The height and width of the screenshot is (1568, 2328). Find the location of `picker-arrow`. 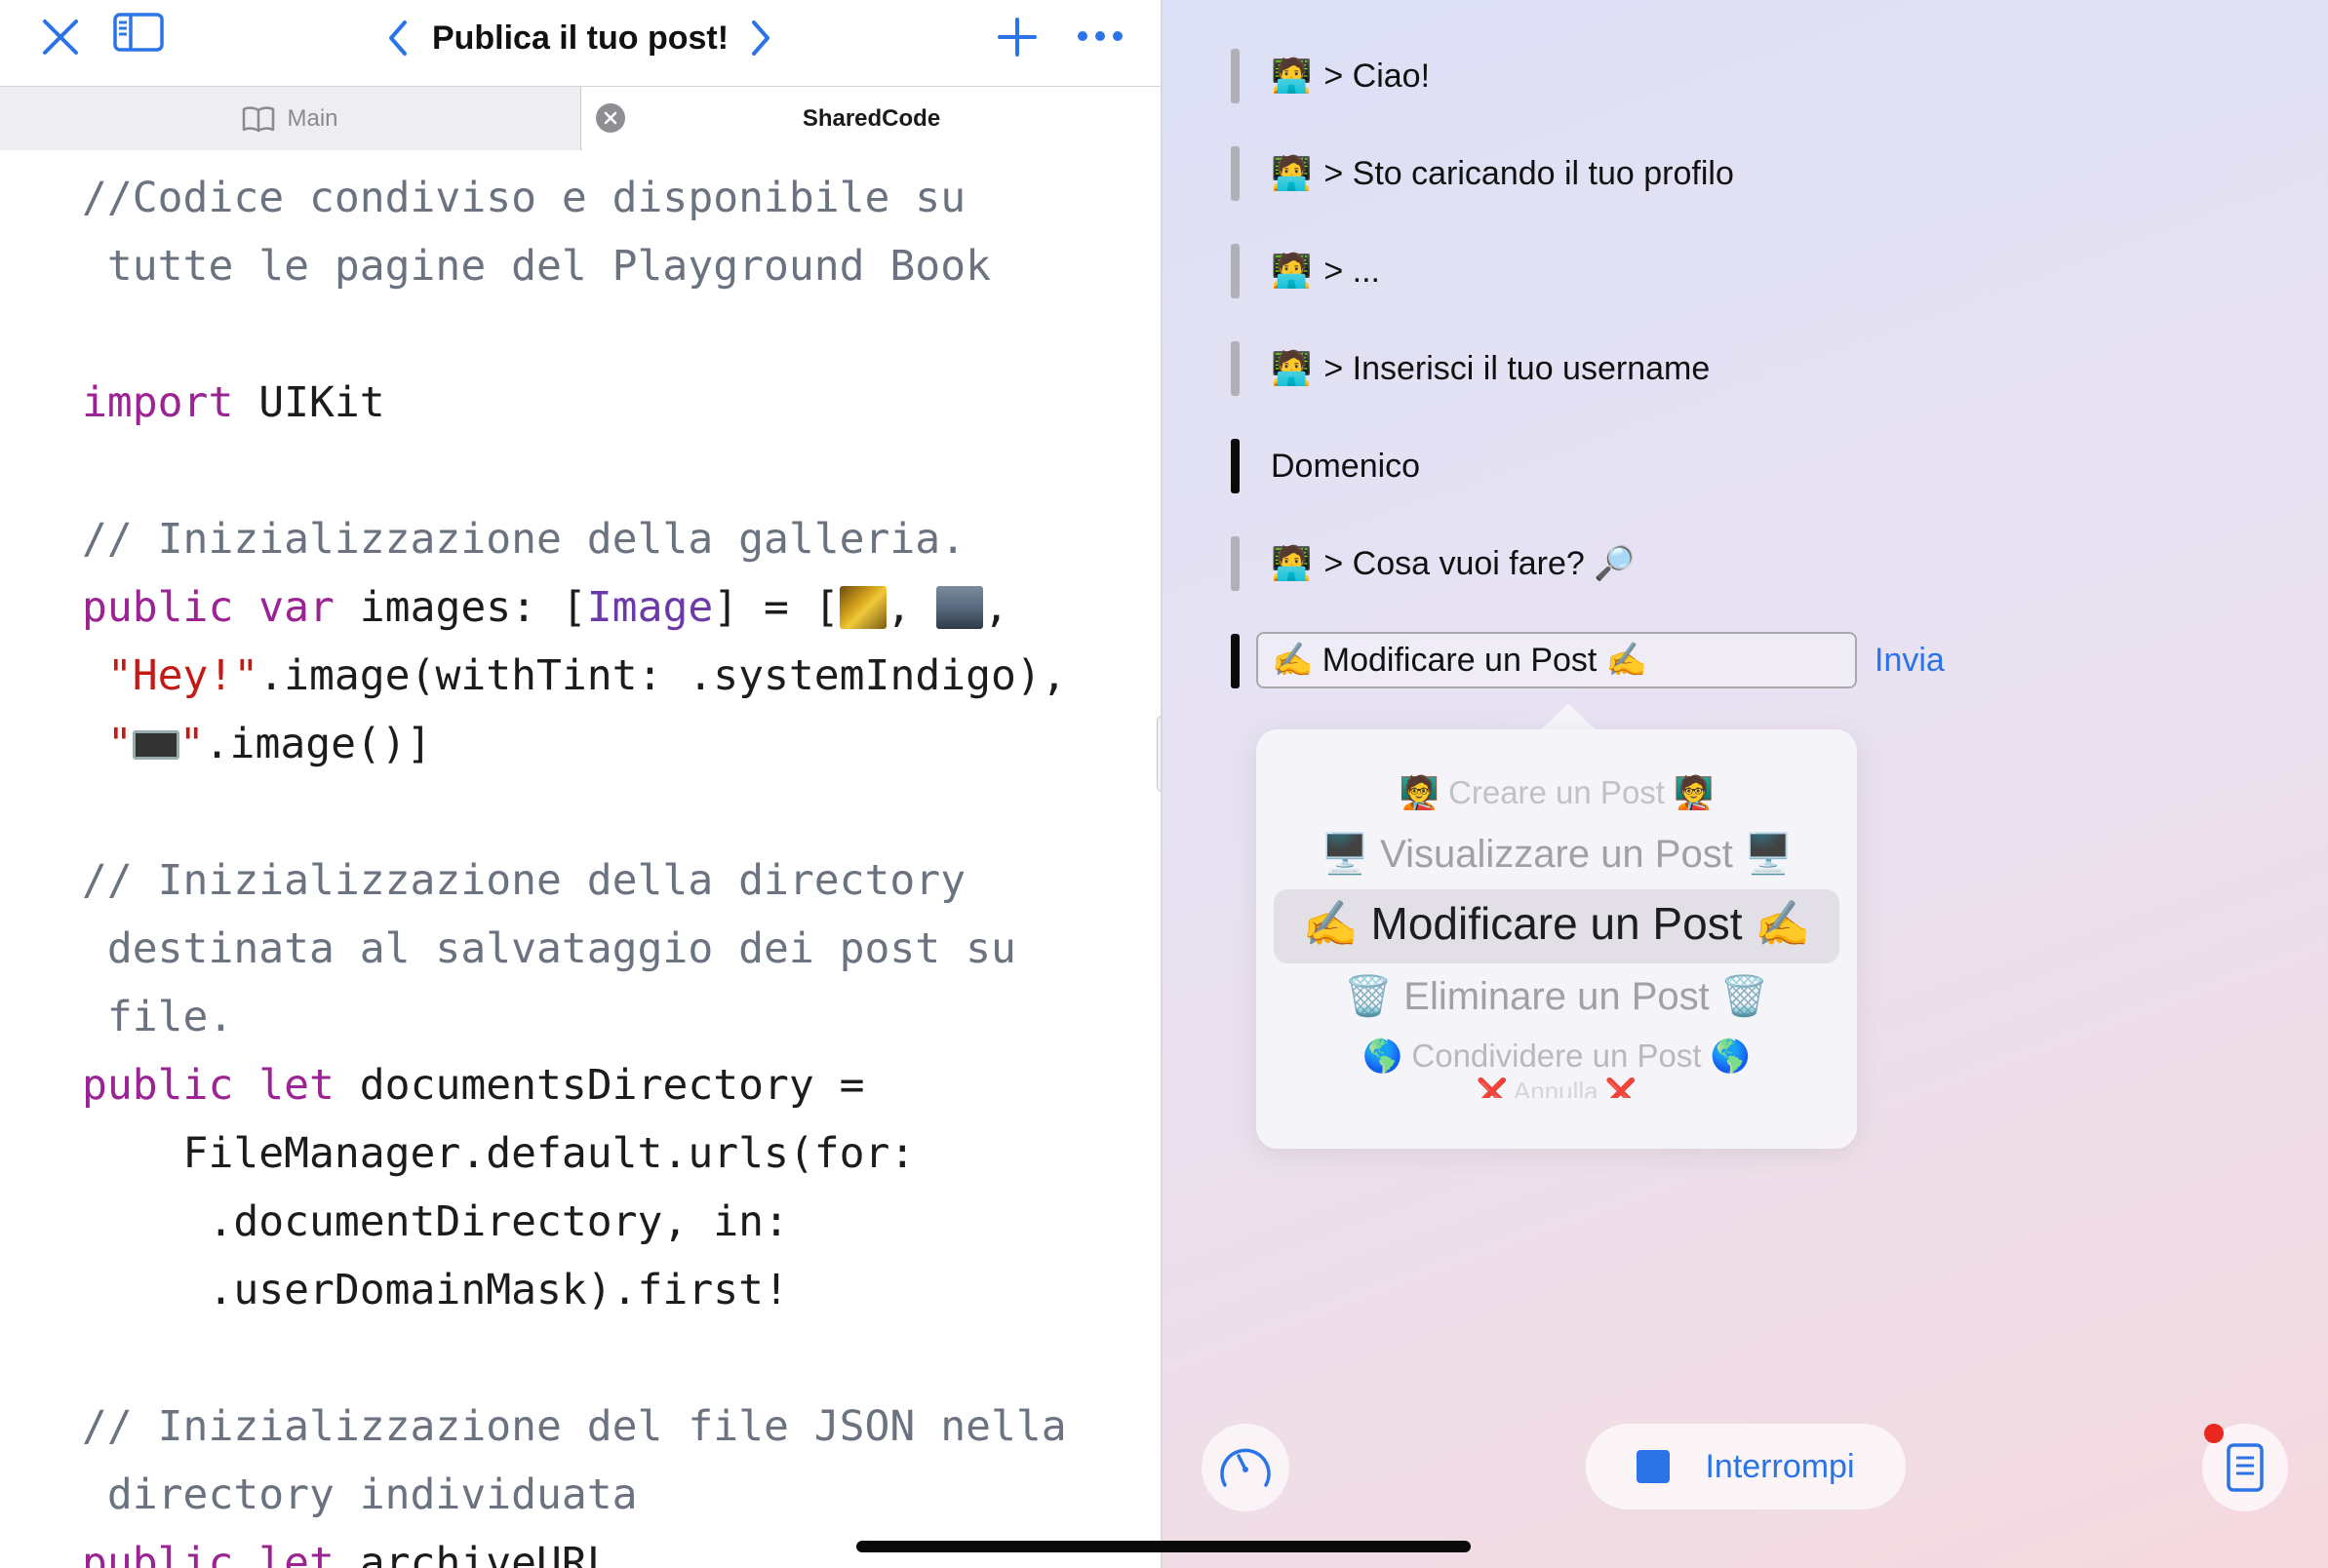

picker-arrow is located at coordinates (1568, 717).